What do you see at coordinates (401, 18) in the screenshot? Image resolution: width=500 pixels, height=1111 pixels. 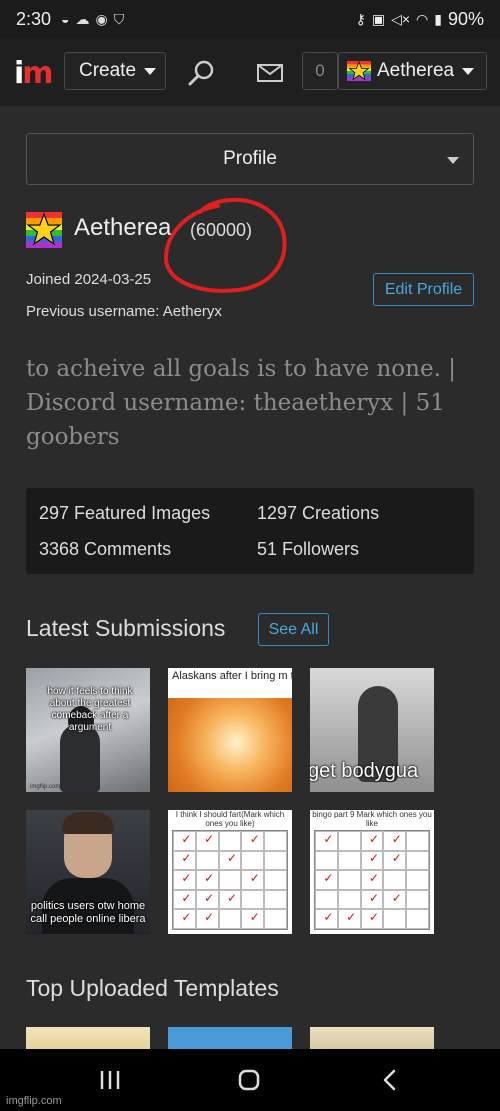 I see `mute-icon: ◁×` at bounding box center [401, 18].